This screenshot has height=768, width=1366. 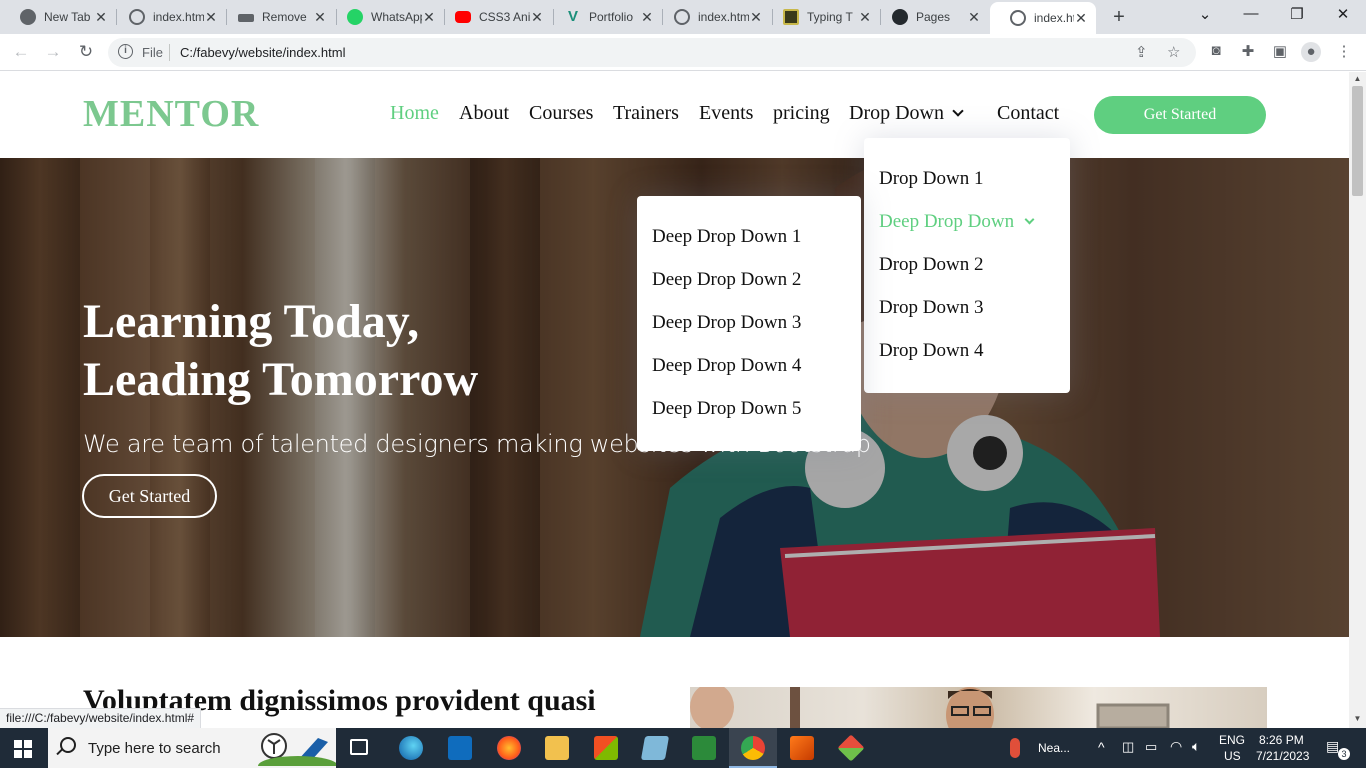 I want to click on extensions-icon: ✚, so click(x=1248, y=51).